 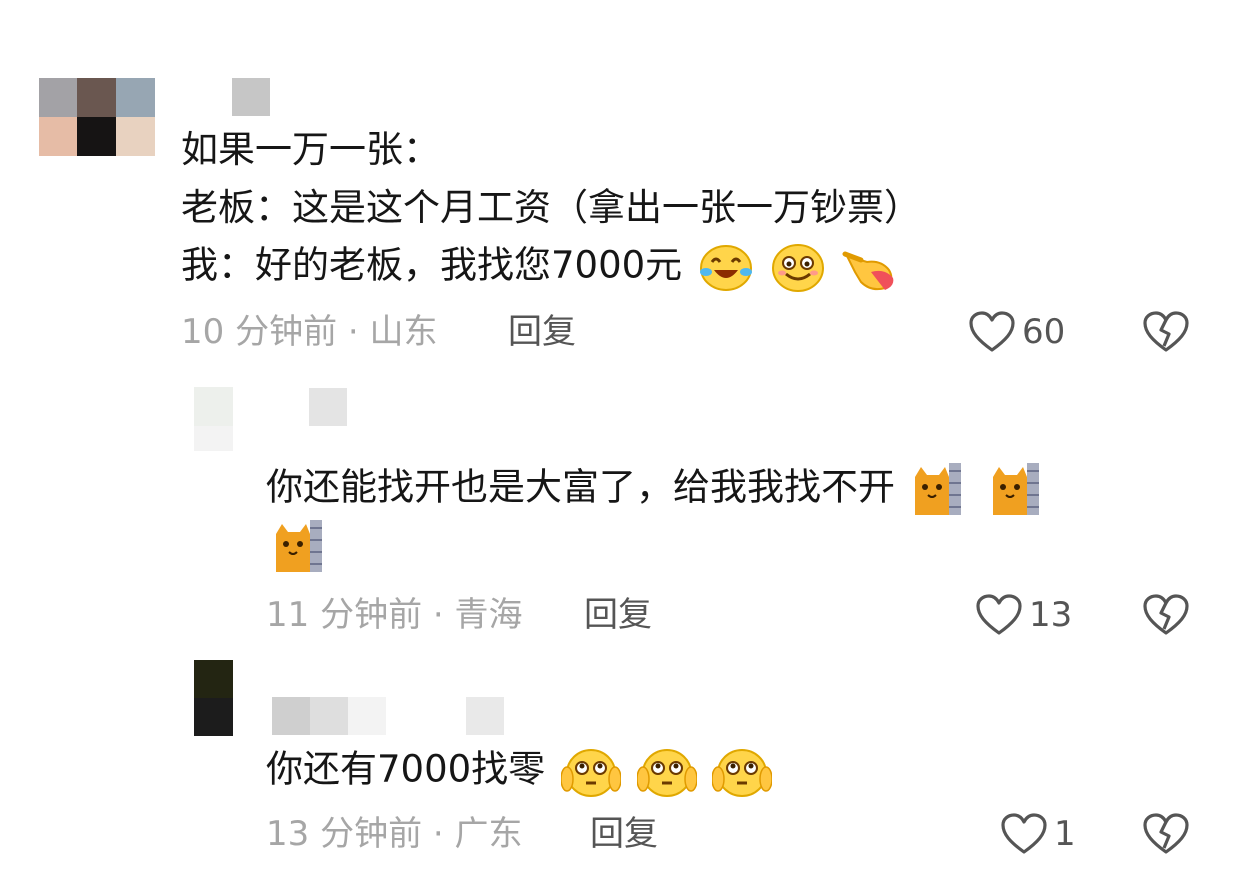 I want to click on comment-text-row: 你还有7000找零, so click(x=519, y=771).